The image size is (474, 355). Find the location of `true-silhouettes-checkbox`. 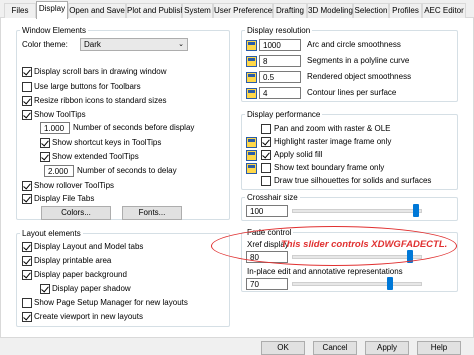

true-silhouettes-checkbox is located at coordinates (266, 181).